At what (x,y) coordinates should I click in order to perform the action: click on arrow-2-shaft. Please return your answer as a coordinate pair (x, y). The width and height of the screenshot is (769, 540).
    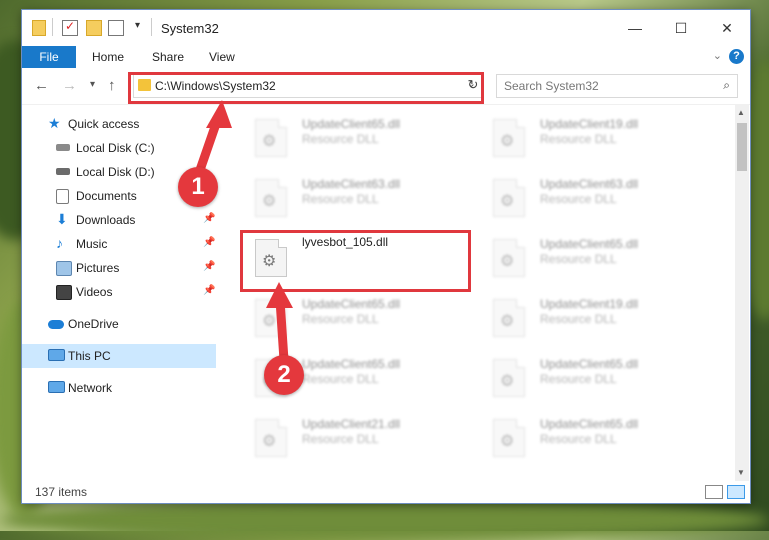
    Looking at the image, I should click on (282, 330).